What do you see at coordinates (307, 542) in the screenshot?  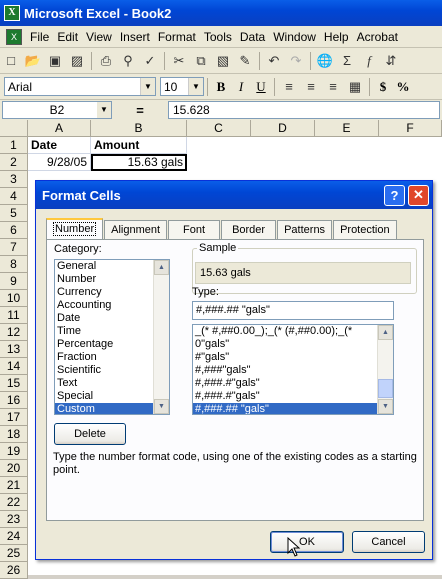 I see `ok-button: OK` at bounding box center [307, 542].